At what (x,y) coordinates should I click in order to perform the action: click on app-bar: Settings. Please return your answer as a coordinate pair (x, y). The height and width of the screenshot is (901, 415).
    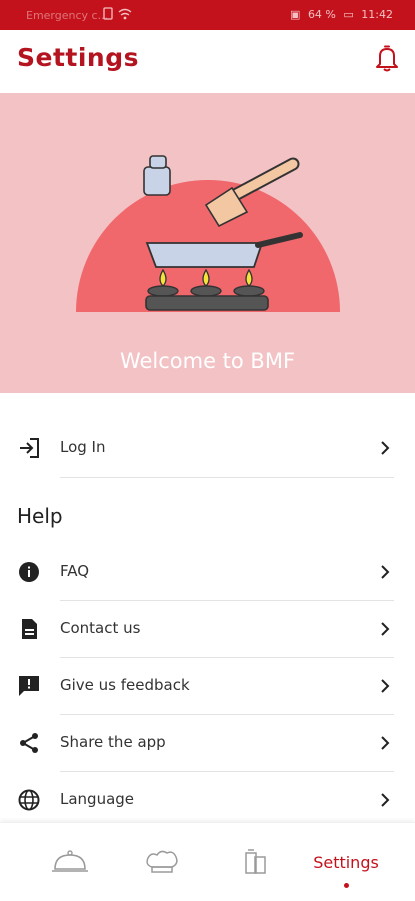
    Looking at the image, I should click on (207, 61).